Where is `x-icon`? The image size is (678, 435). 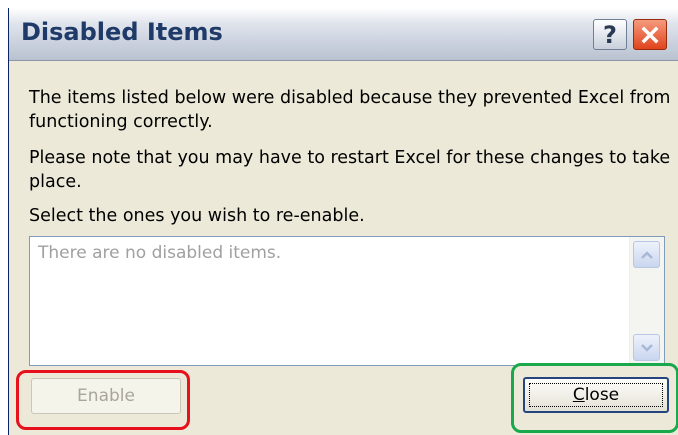 x-icon is located at coordinates (650, 34).